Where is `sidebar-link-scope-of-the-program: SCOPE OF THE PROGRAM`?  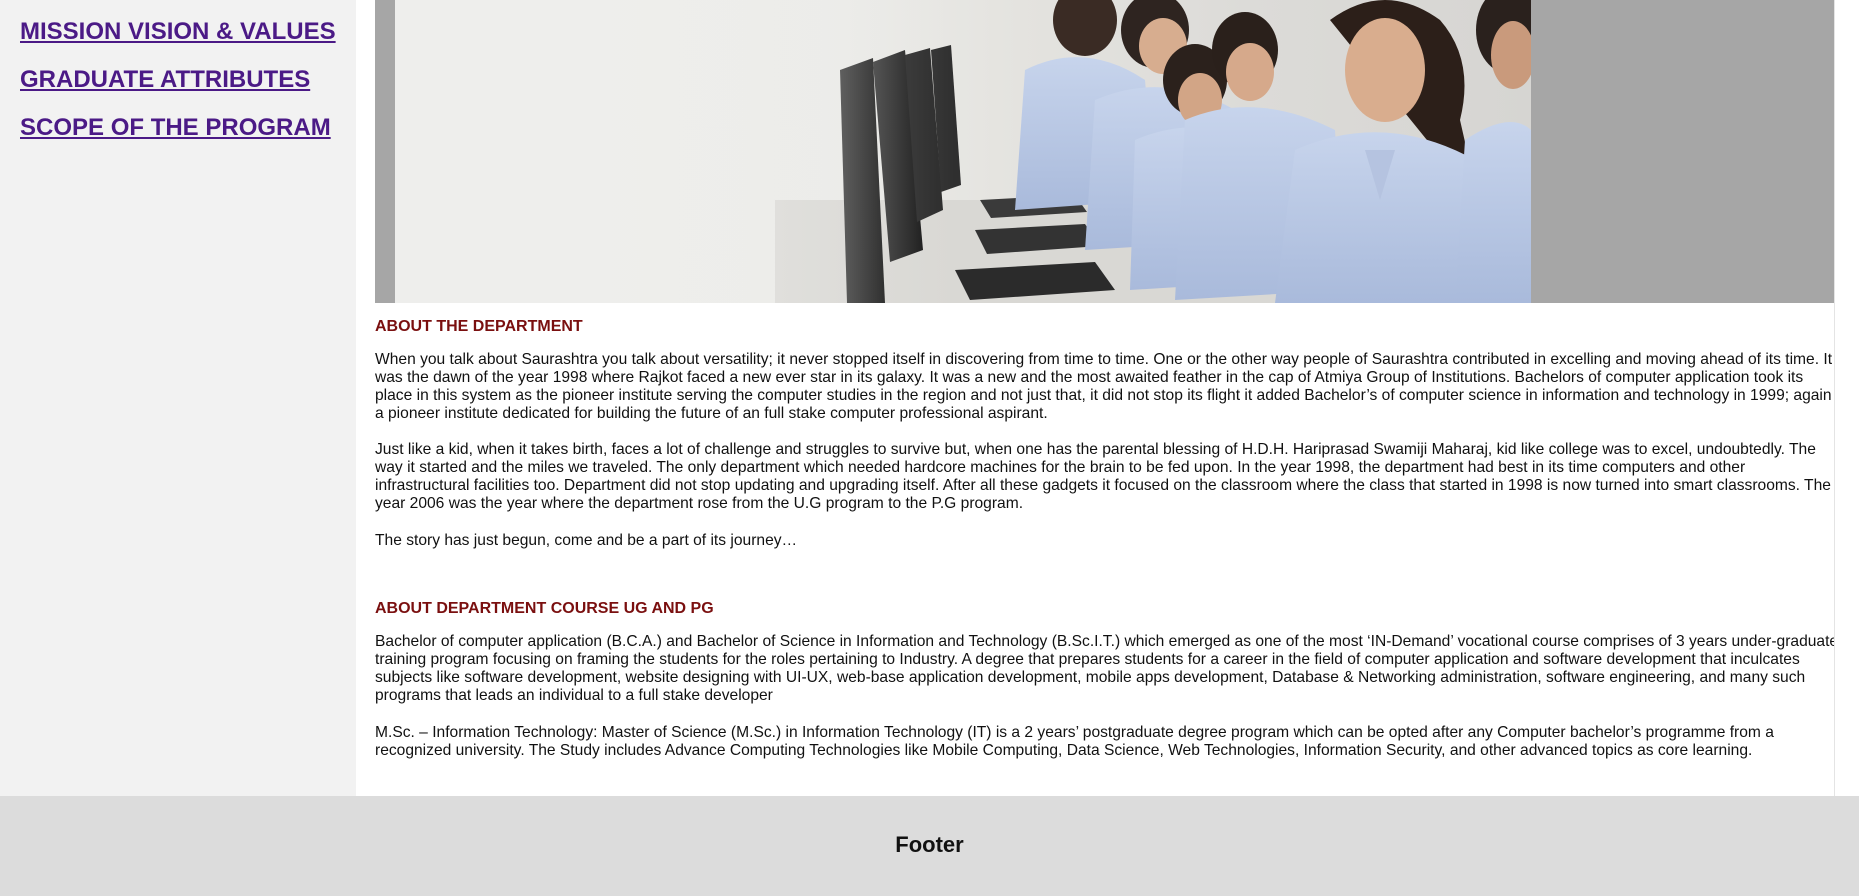 sidebar-link-scope-of-the-program: SCOPE OF THE PROGRAM is located at coordinates (175, 128).